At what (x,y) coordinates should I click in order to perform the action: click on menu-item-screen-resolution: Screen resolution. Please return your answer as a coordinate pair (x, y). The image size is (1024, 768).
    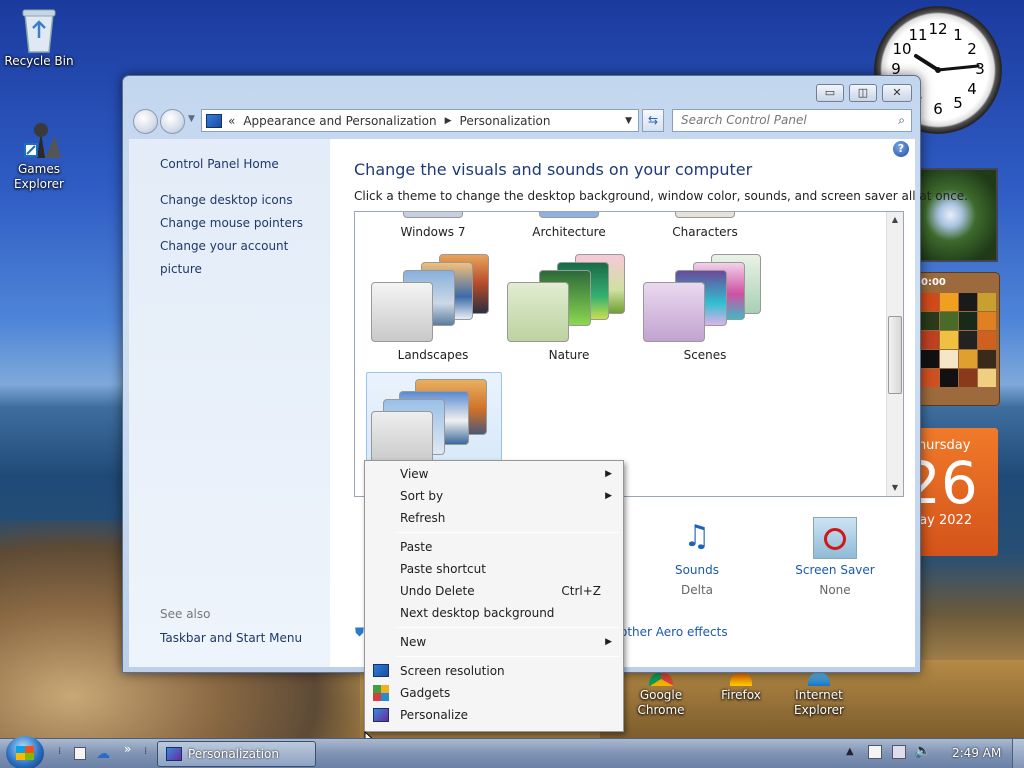
    Looking at the image, I should click on (494, 671).